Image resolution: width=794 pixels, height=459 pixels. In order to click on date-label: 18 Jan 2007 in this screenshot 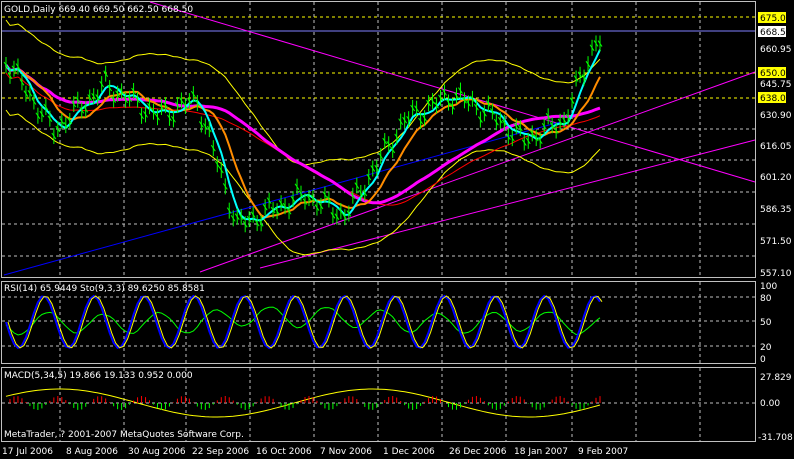, I will do `click(541, 452)`.